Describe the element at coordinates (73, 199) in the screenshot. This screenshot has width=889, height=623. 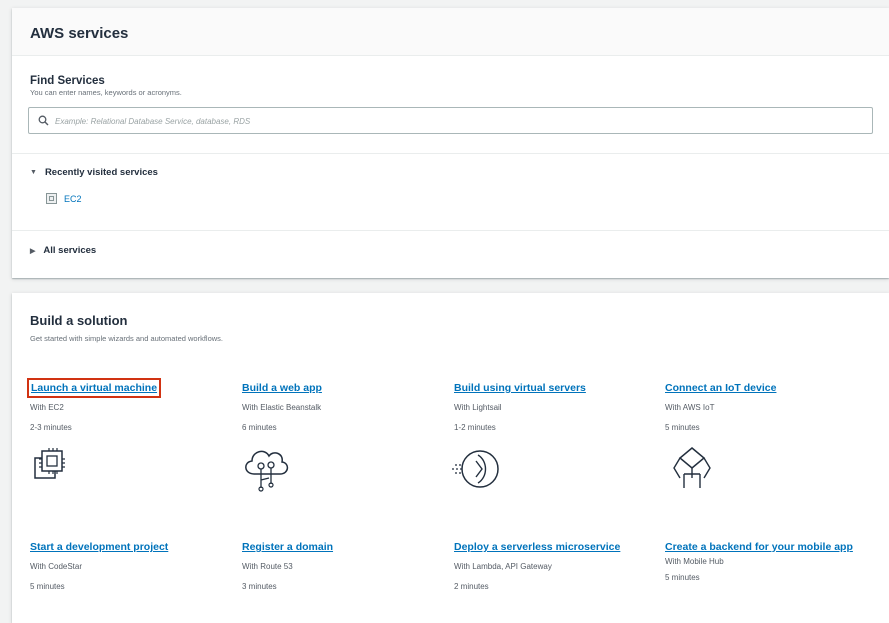
I see `recent-service-link-ec2: EC2` at that location.